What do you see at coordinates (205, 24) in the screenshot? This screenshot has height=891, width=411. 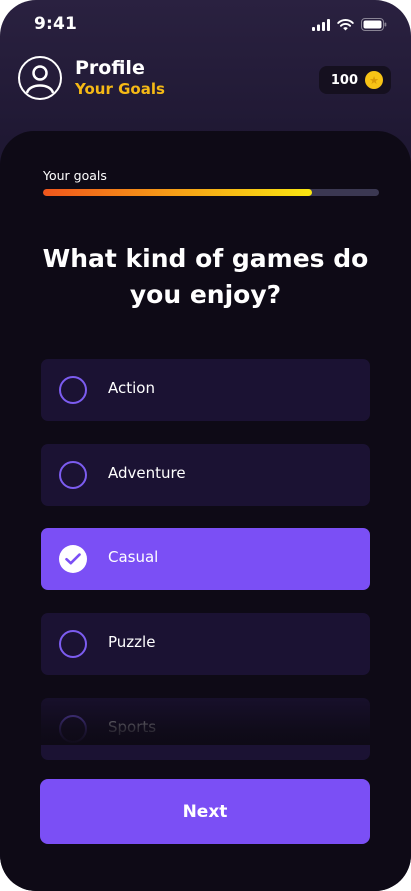 I see `status-bar: 9:41` at bounding box center [205, 24].